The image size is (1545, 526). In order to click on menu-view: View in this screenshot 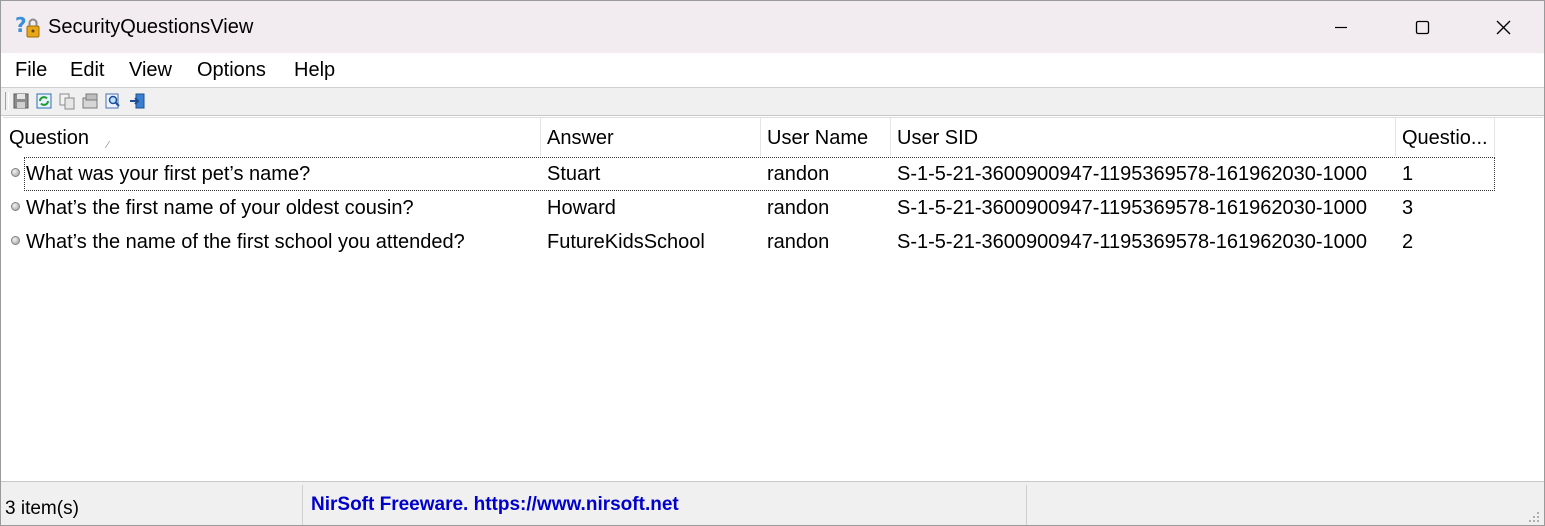, I will do `click(150, 70)`.